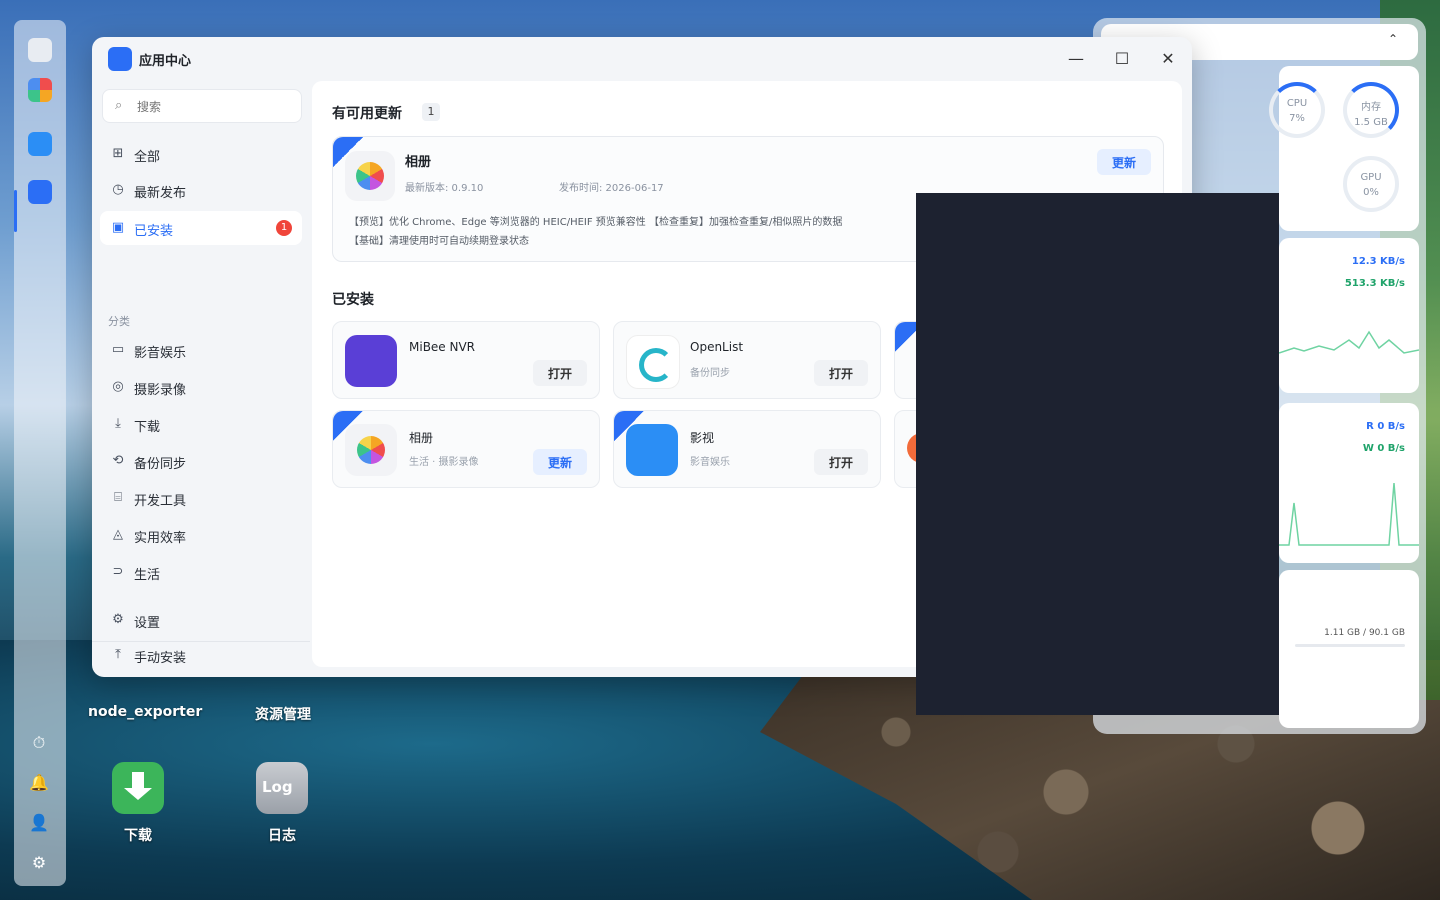 The image size is (1440, 900). What do you see at coordinates (119, 105) in the screenshot?
I see `search-icon: ⌕` at bounding box center [119, 105].